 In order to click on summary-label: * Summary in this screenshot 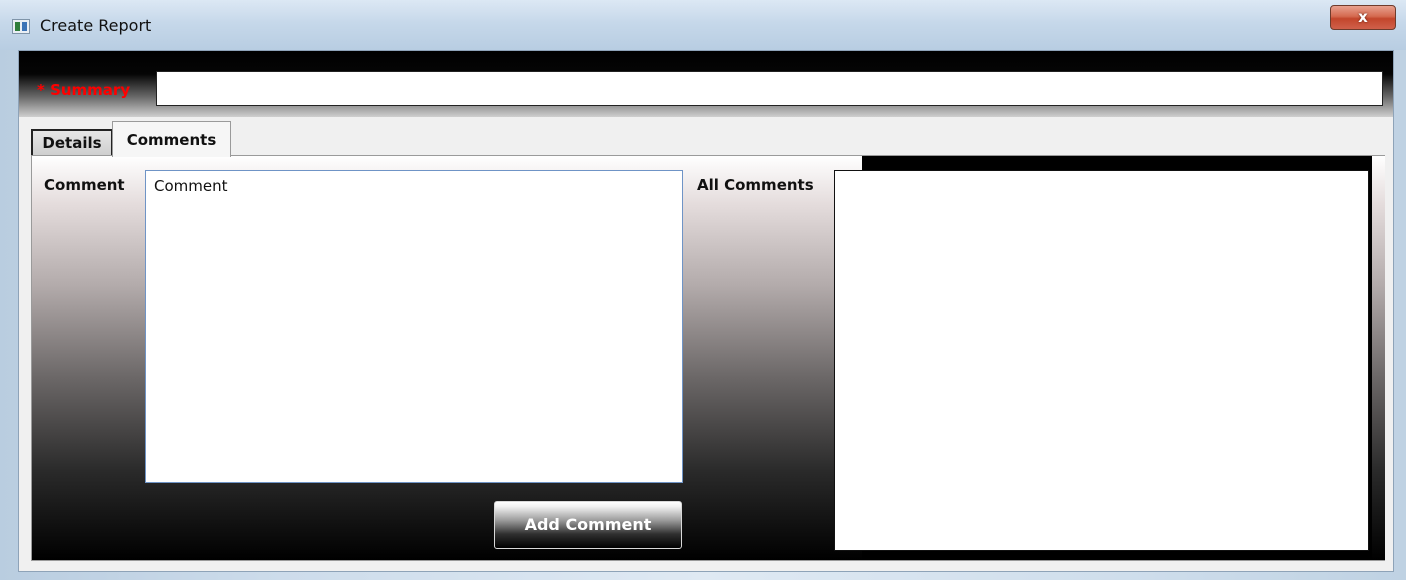, I will do `click(84, 90)`.